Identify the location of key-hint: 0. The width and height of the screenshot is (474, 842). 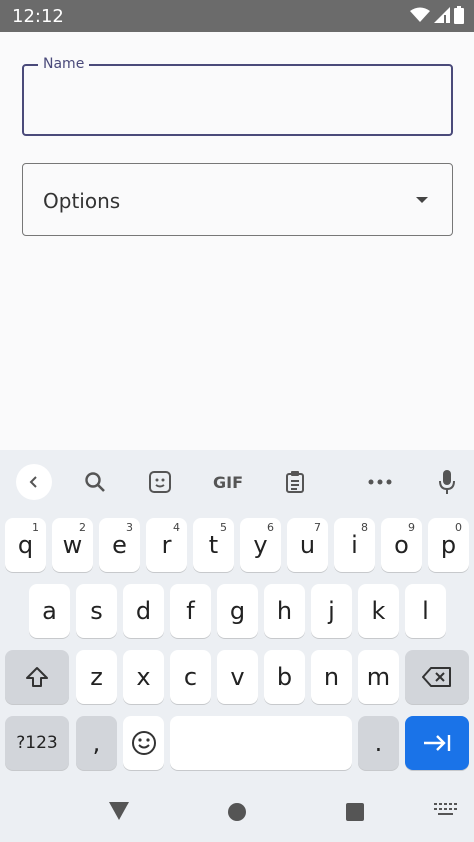
(458, 527).